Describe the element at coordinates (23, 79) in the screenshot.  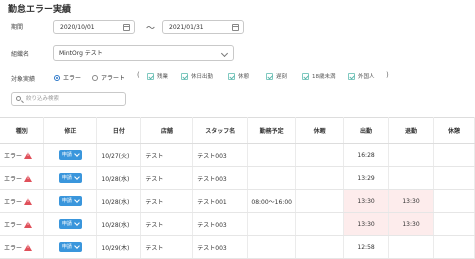
I see `target-label: 対象実績` at that location.